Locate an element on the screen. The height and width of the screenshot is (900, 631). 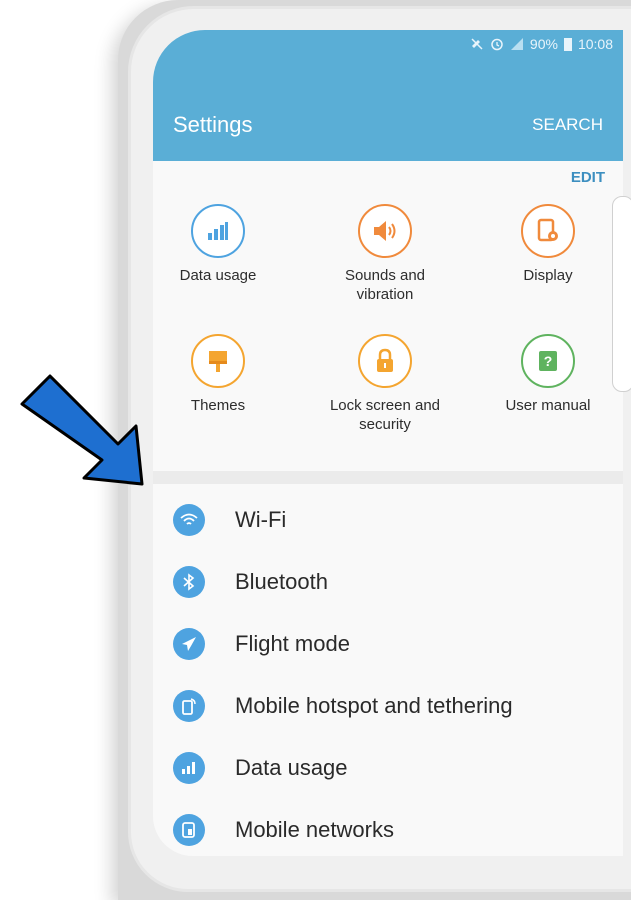
user-manual-icon: ? is located at coordinates (548, 361).